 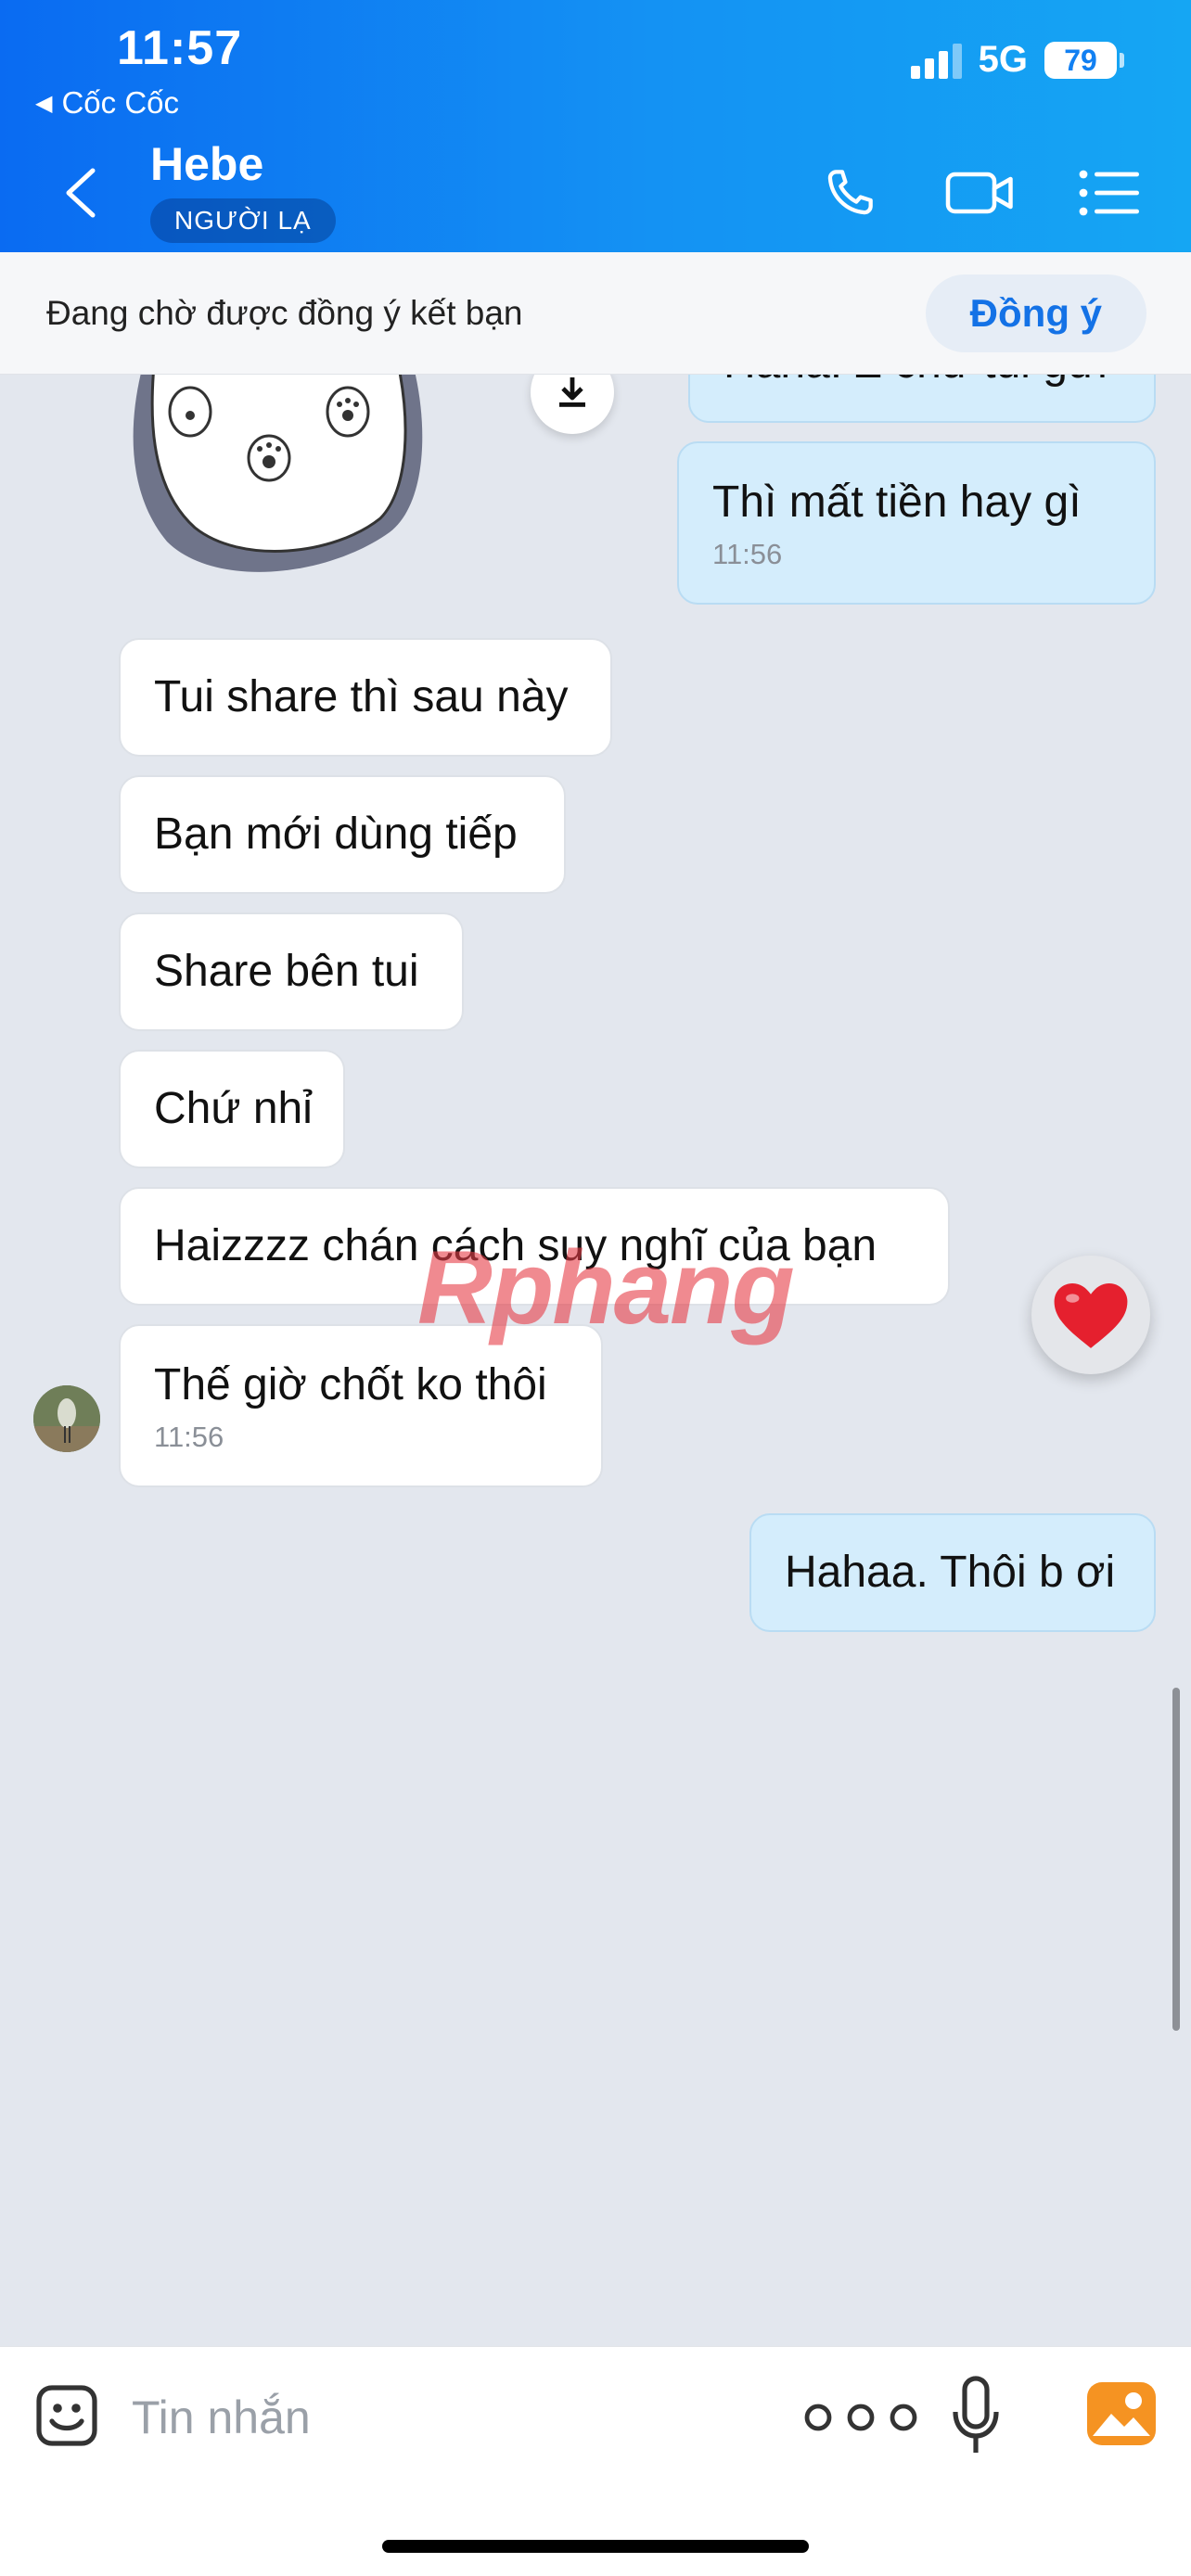 What do you see at coordinates (936, 61) in the screenshot?
I see `signal-icon` at bounding box center [936, 61].